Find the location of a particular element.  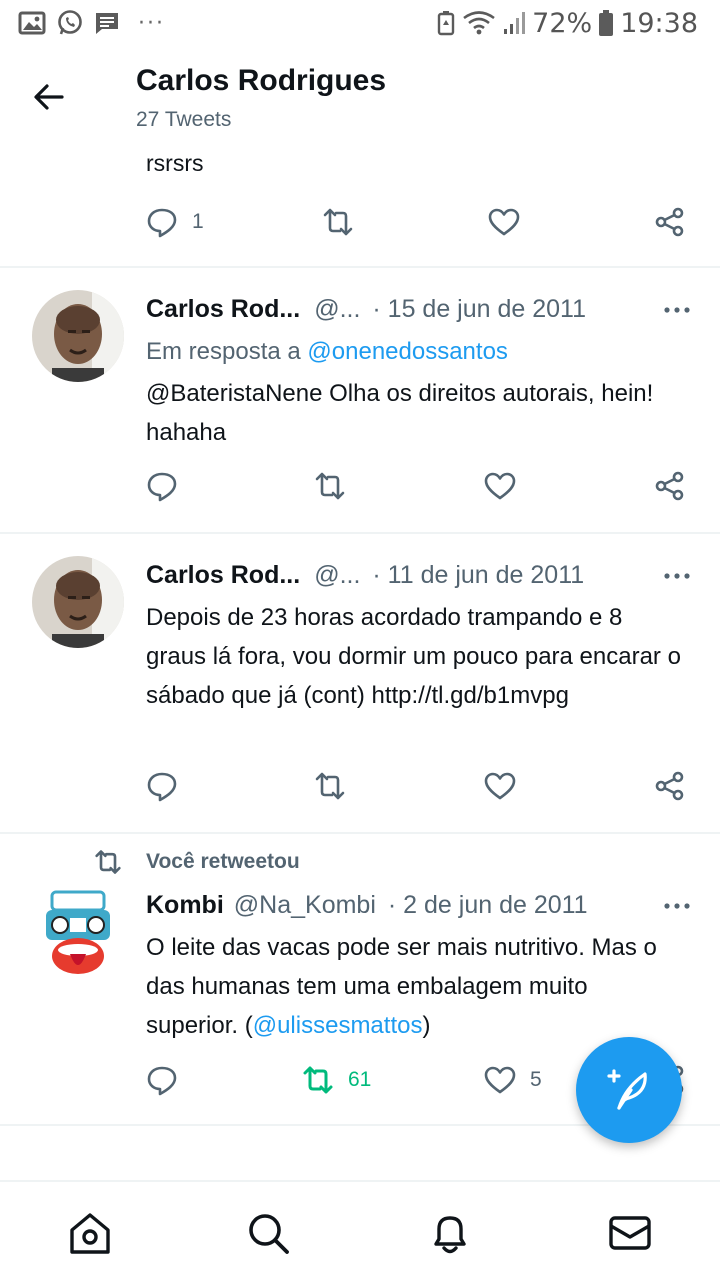

tweet-header: Carlos Rod... @... · 15 de jun de 2011 is located at coordinates (420, 309).